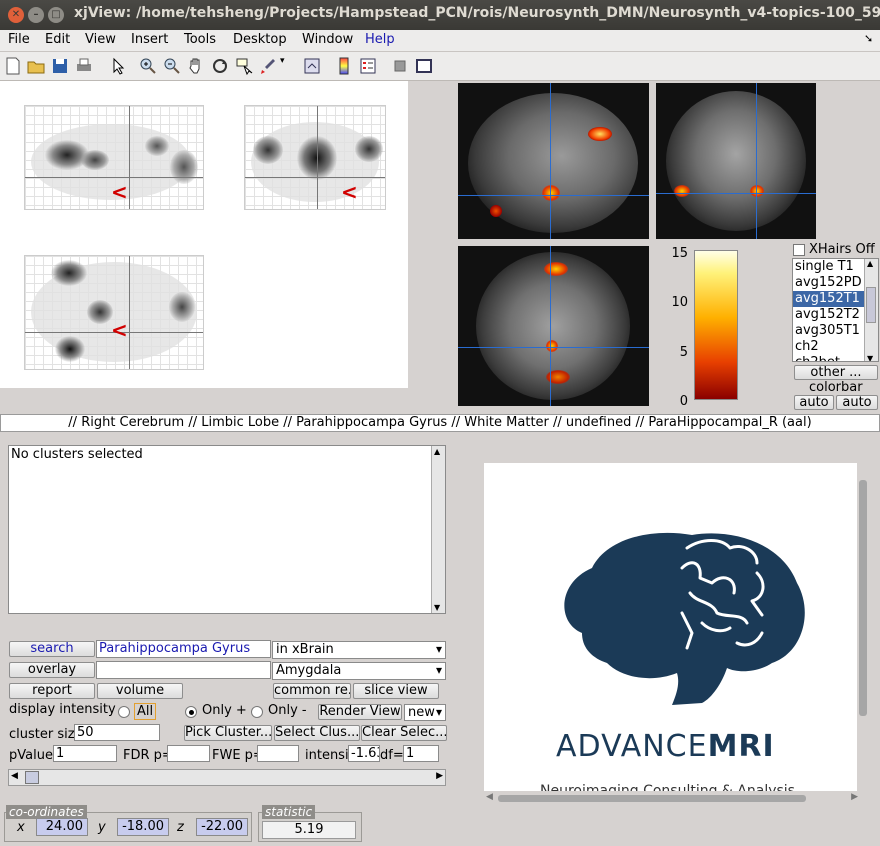  I want to click on search-input: Parahippocampa Gyrus, so click(183, 649).